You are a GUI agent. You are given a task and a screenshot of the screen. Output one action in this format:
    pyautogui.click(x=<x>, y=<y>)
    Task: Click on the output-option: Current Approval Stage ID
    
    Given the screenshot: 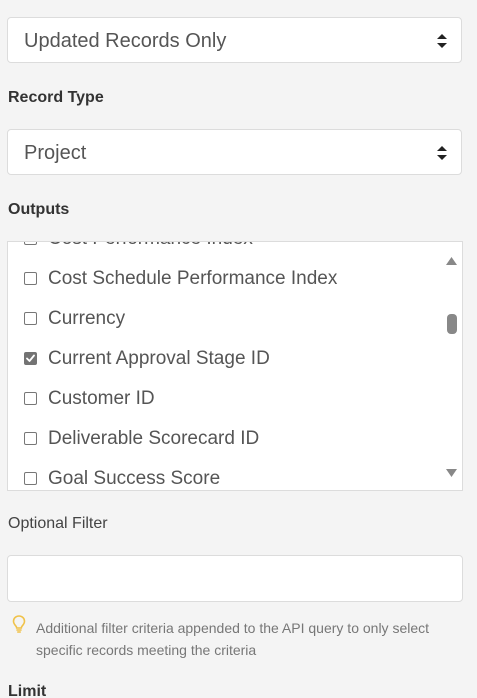 What is the action you would take?
    pyautogui.click(x=225, y=358)
    